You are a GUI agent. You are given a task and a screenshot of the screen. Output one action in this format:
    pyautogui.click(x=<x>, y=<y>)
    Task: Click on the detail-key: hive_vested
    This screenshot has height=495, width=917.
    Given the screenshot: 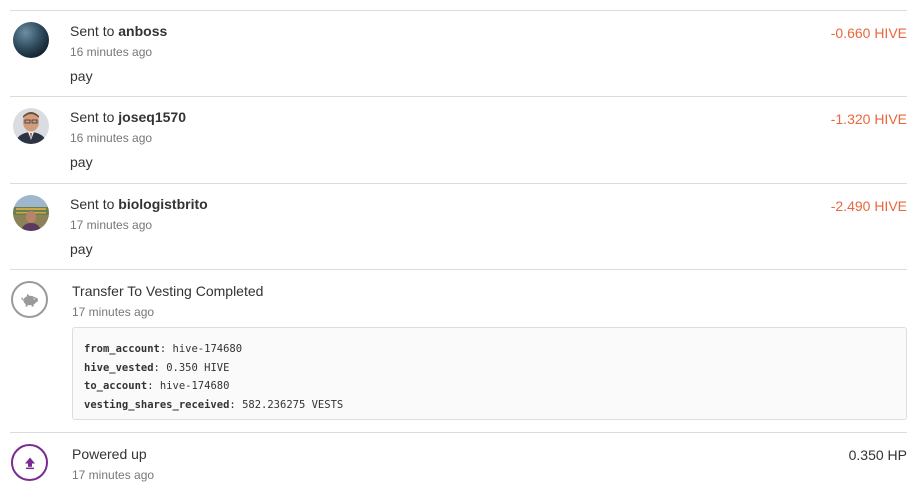 What is the action you would take?
    pyautogui.click(x=119, y=367)
    